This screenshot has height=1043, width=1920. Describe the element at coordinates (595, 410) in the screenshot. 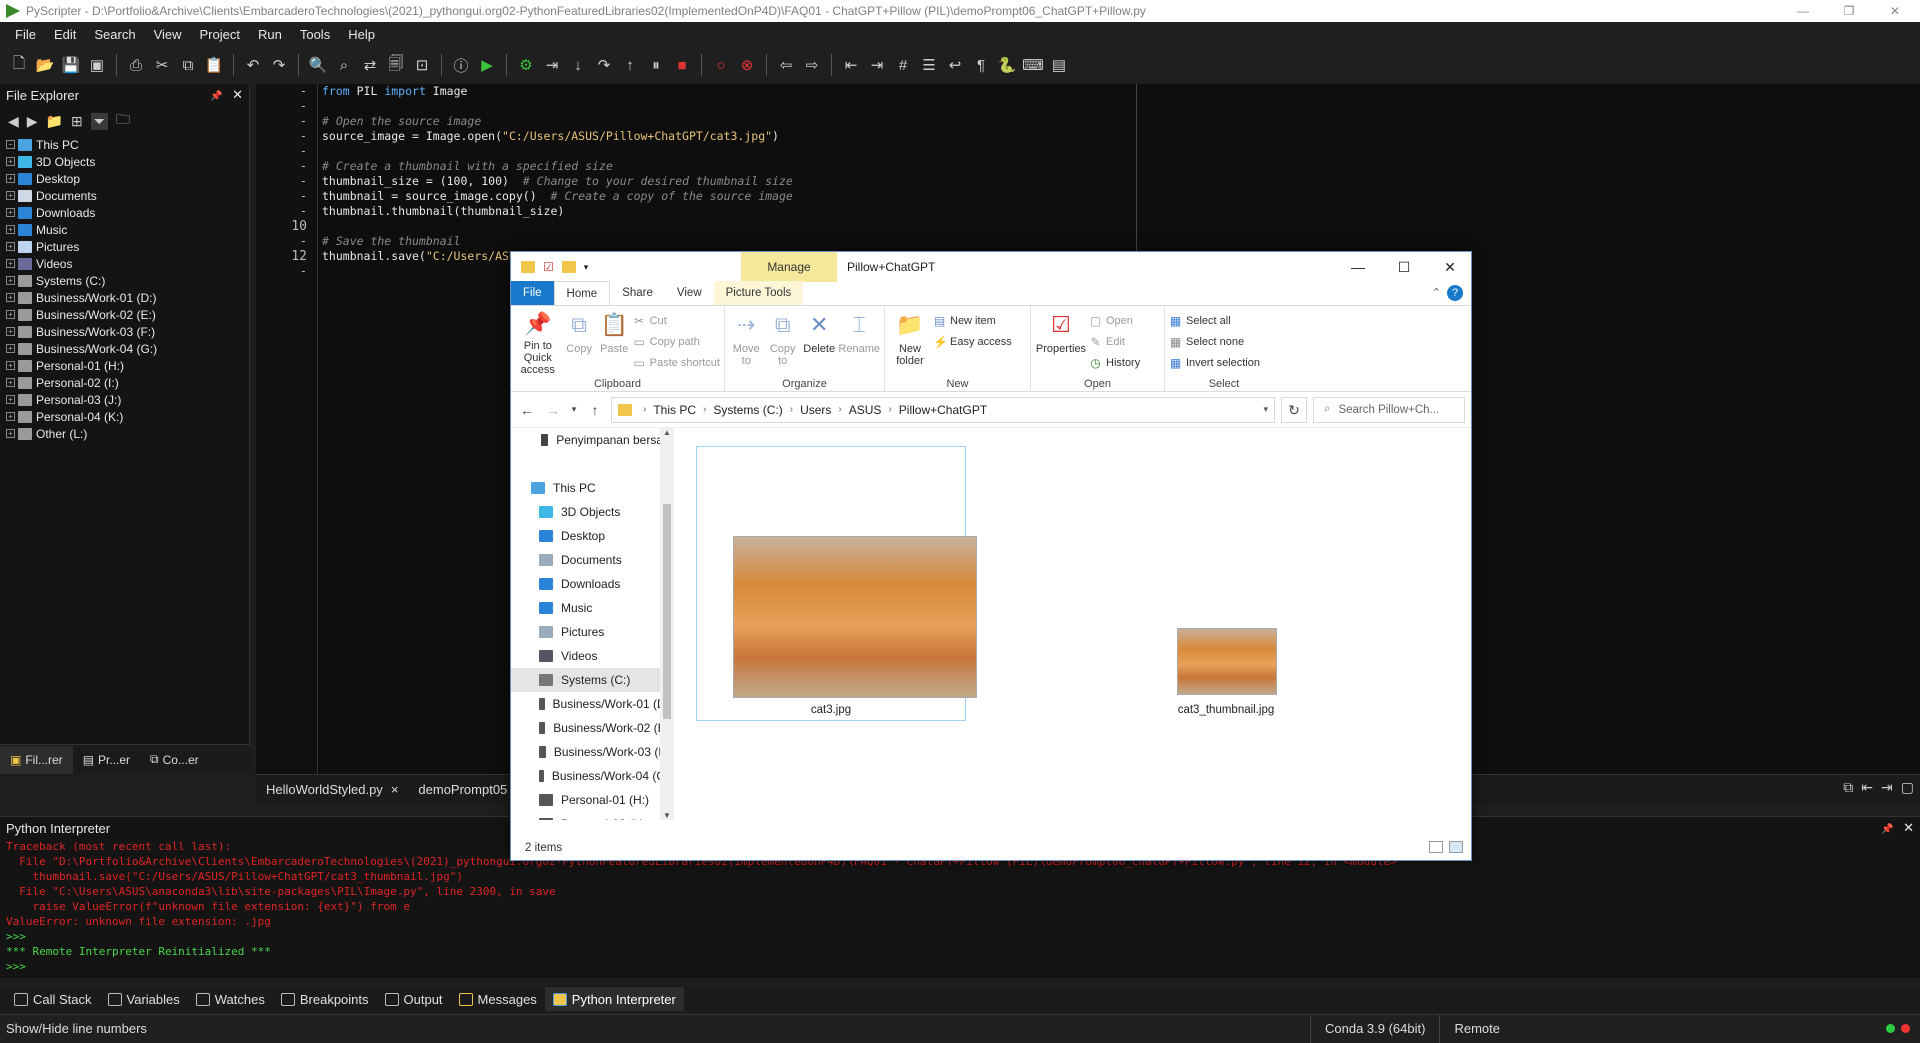

I see `up-arrow-icon: ↑` at that location.